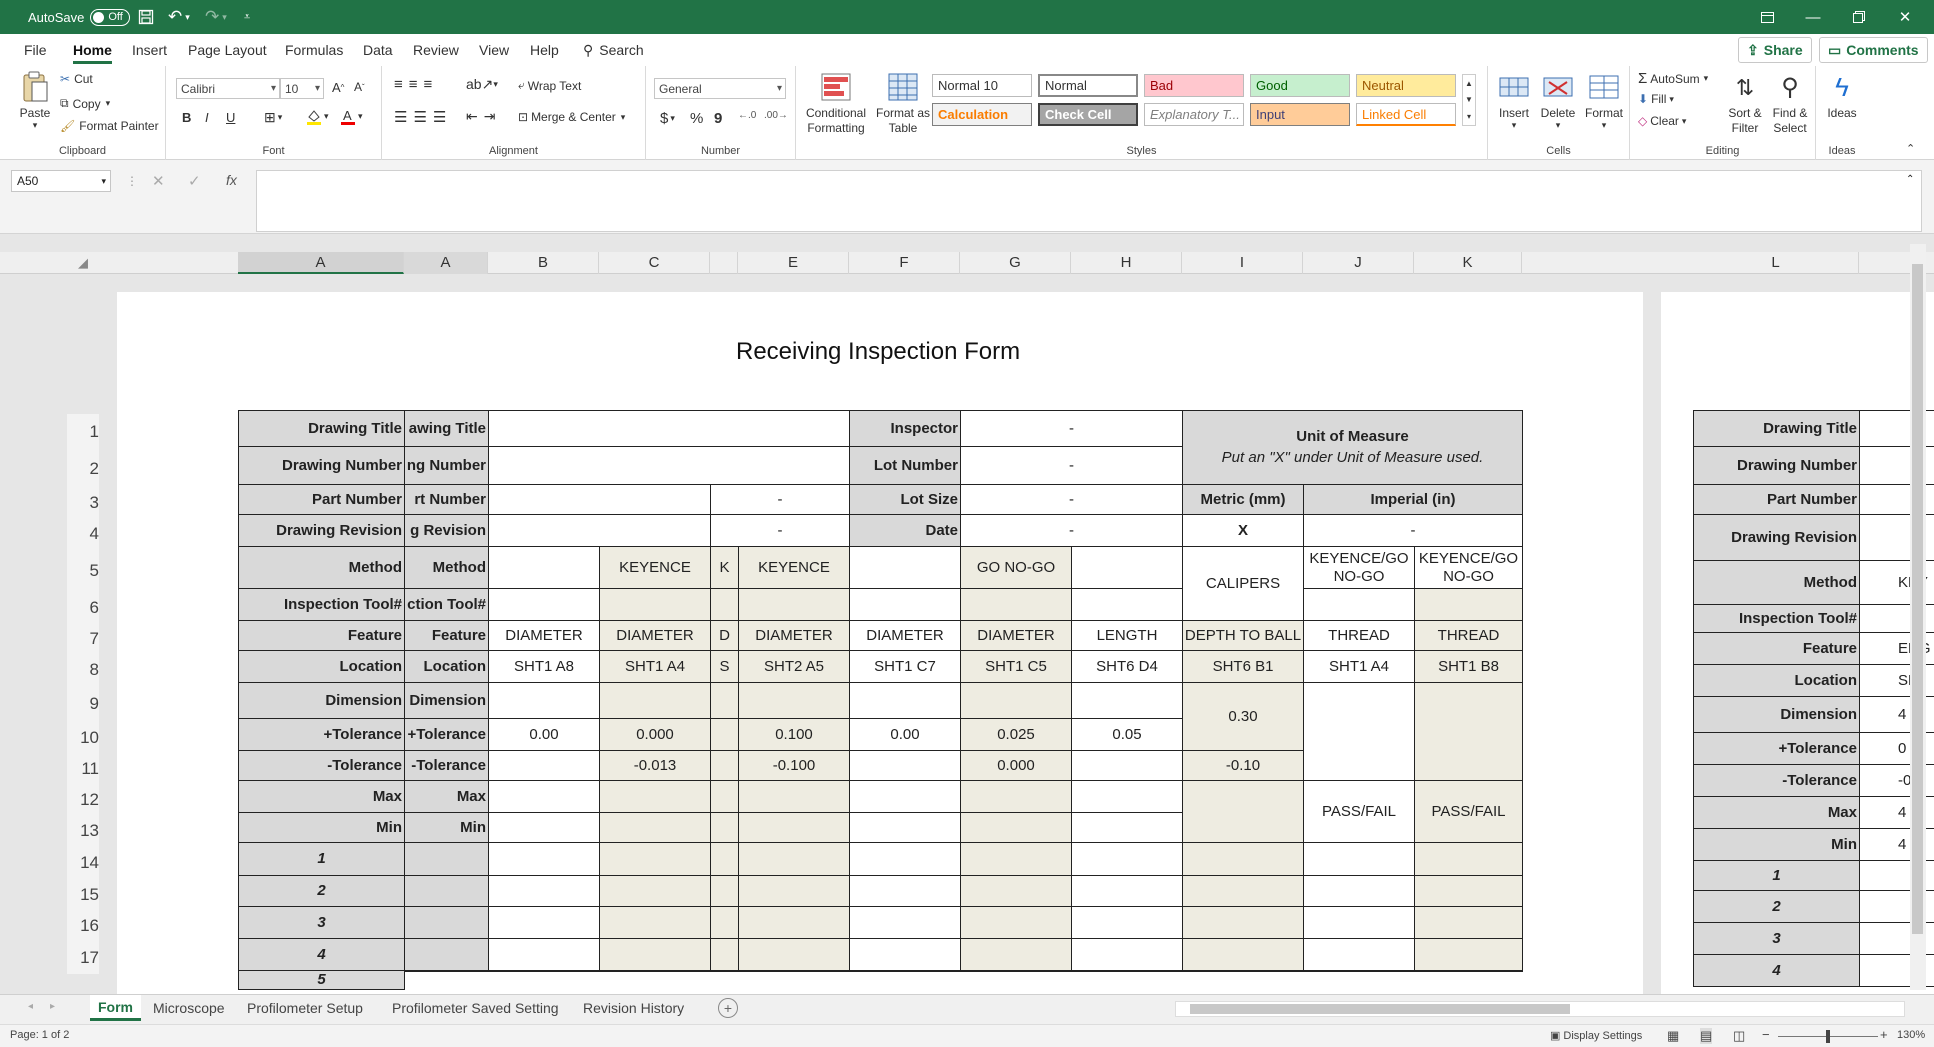  I want to click on row-header: 14, so click(83, 862).